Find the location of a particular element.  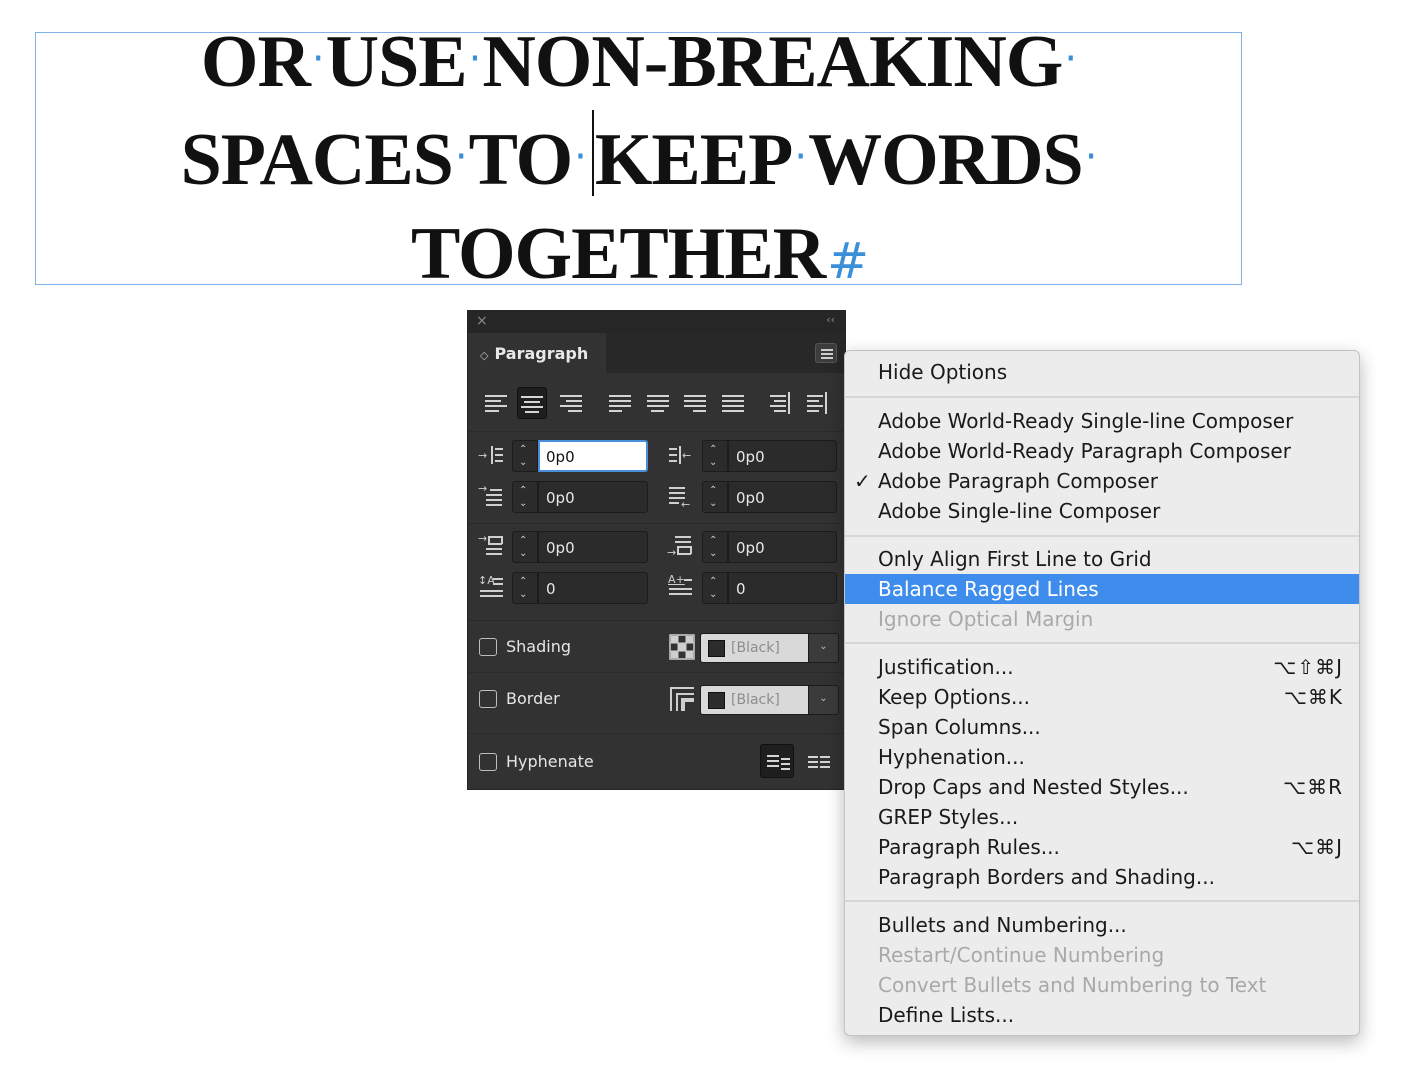

menu-item-hide-options: Hide Options is located at coordinates (1102, 372).